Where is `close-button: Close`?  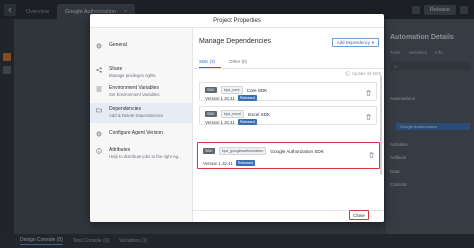 close-button: Close is located at coordinates (359, 215).